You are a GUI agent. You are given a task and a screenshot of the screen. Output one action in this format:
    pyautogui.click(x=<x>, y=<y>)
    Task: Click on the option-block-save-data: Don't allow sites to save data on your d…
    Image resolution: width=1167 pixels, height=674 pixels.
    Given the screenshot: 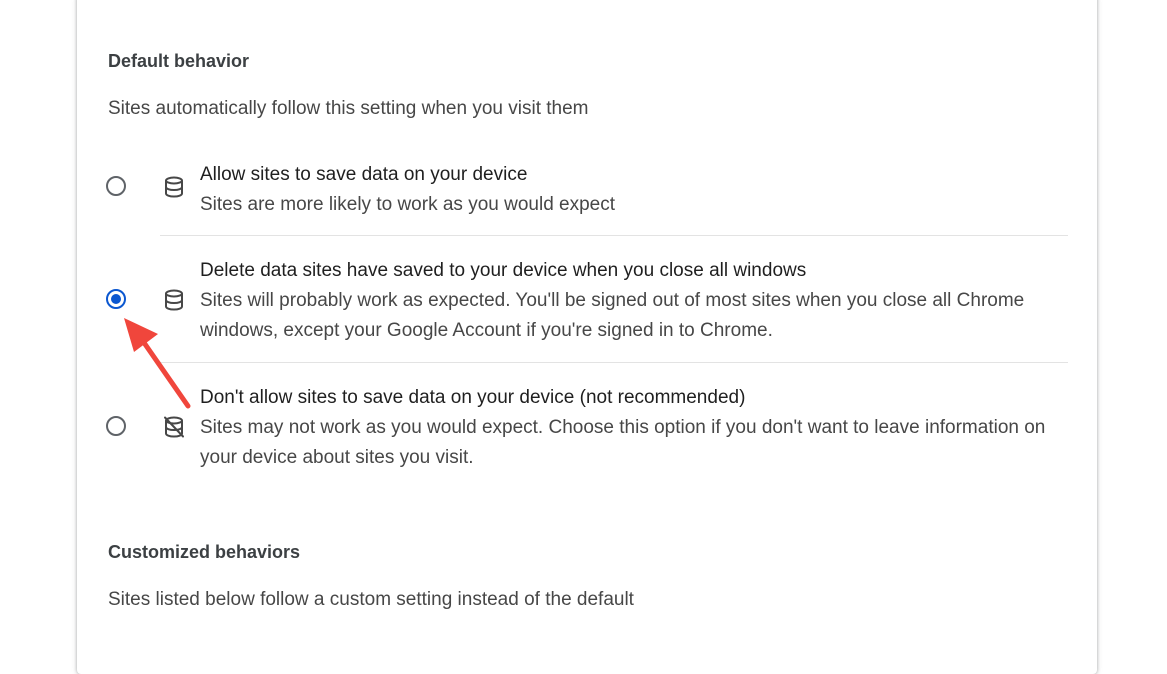 What is the action you would take?
    pyautogui.click(x=582, y=433)
    